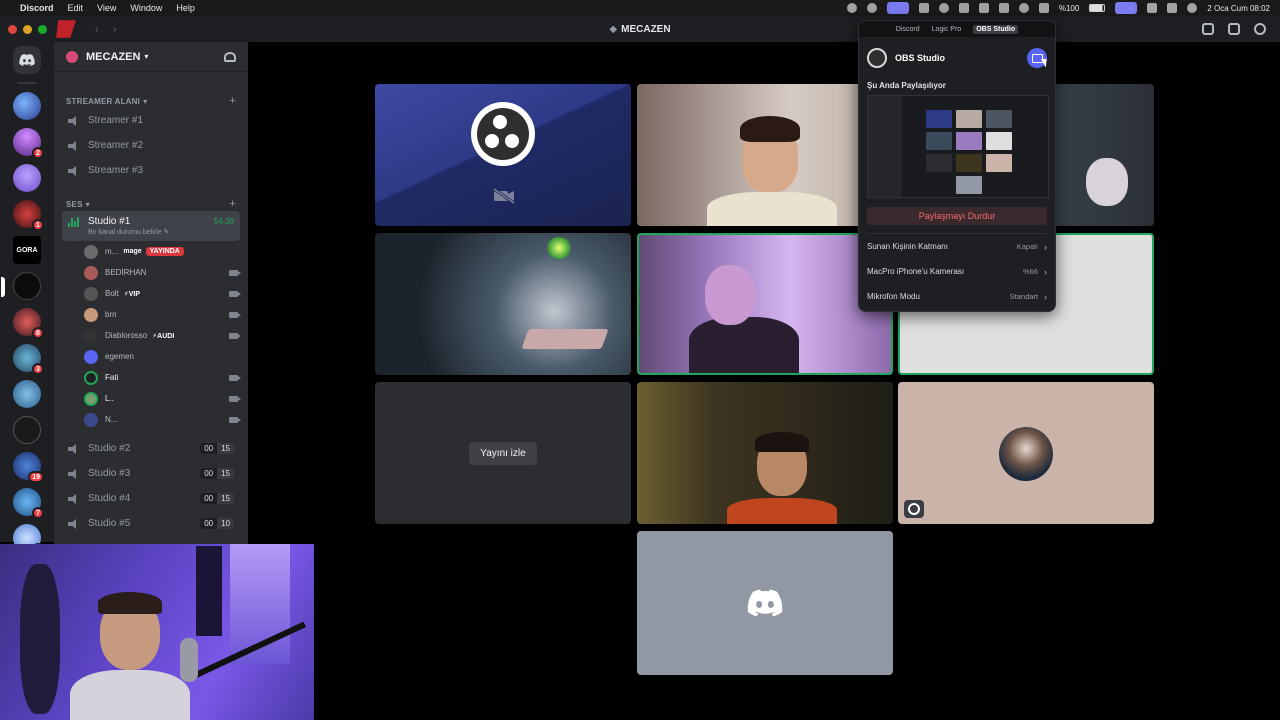 Image resolution: width=1280 pixels, height=720 pixels. Describe the element at coordinates (28, 359) in the screenshot. I see `server-icon-8: 3` at that location.